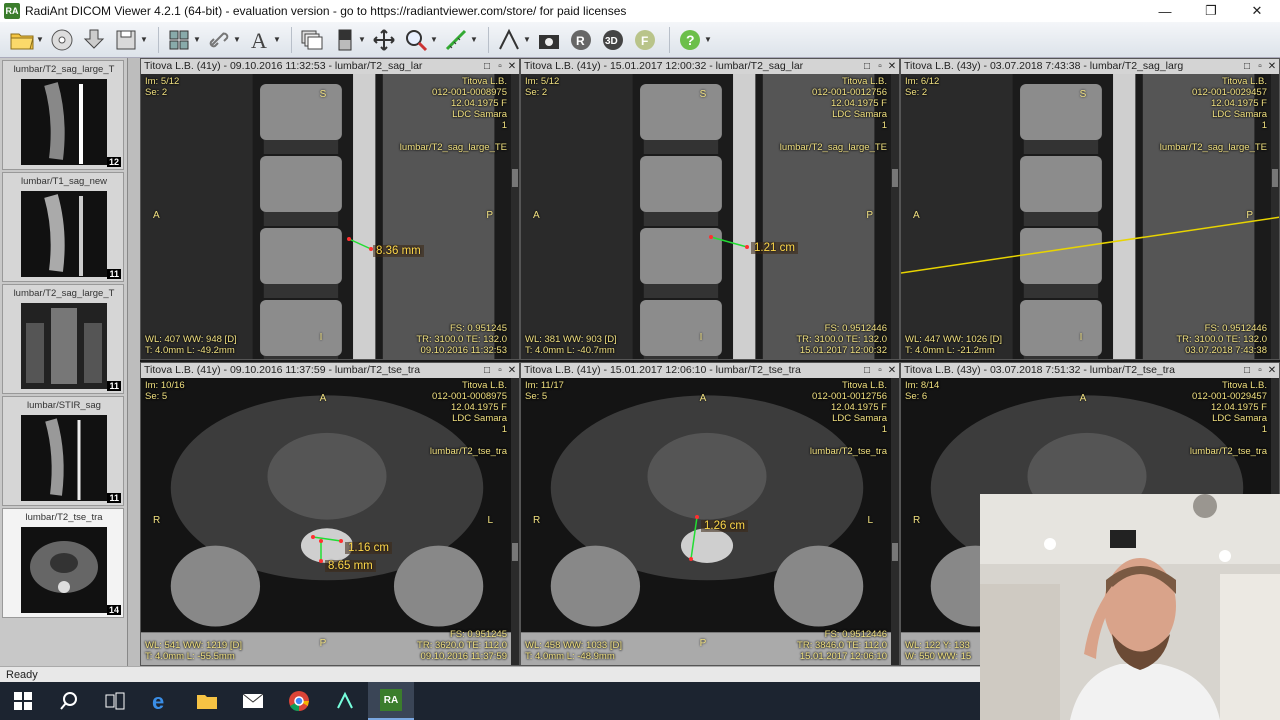  Describe the element at coordinates (64, 405) in the screenshot. I see `series-label: lumbar/STIR_sag` at that location.